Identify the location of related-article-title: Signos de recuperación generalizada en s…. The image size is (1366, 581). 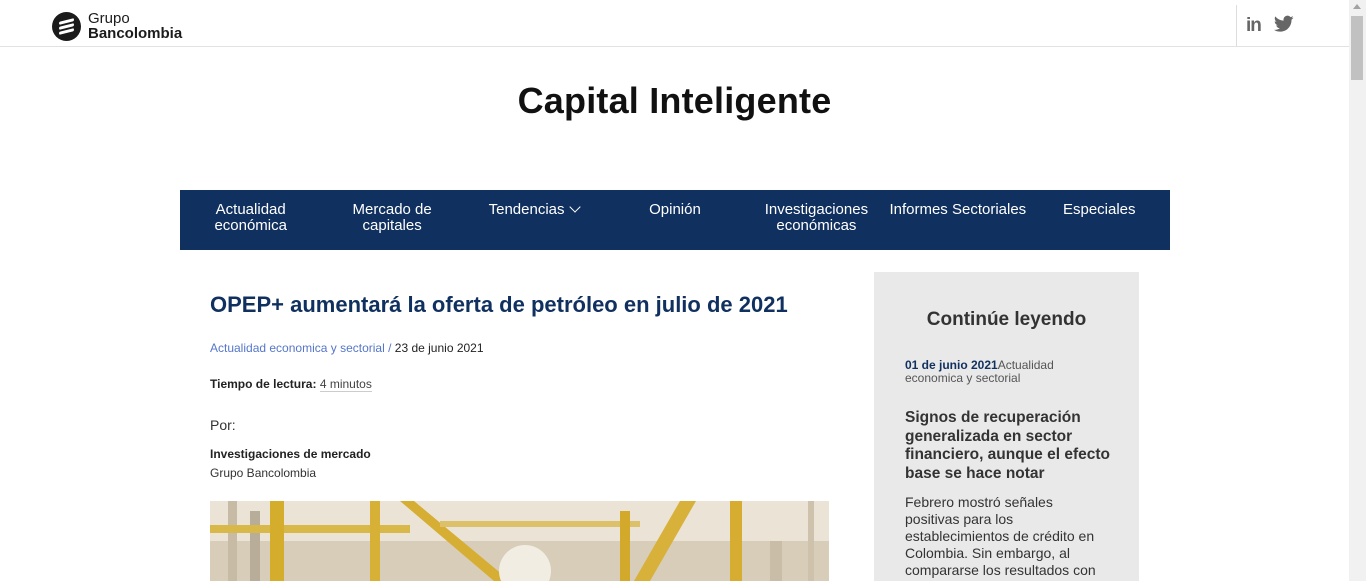
(1011, 446).